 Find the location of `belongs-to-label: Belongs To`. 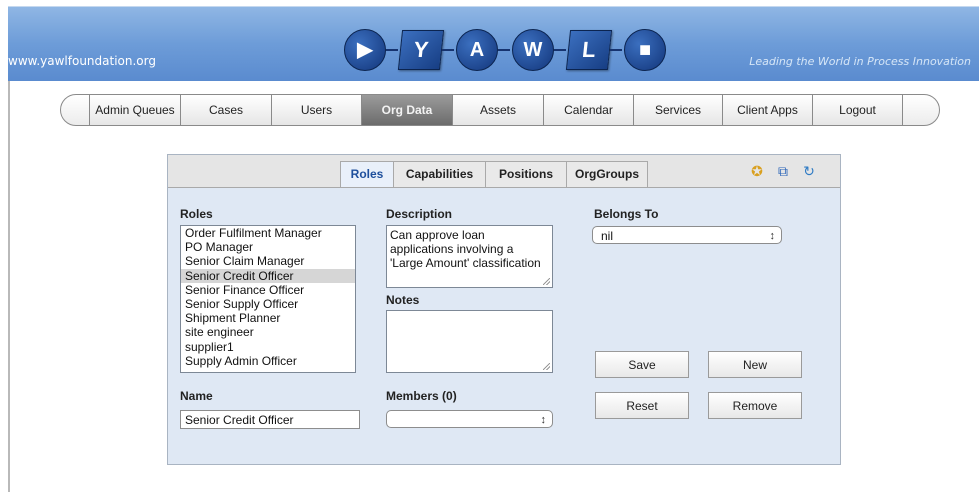

belongs-to-label: Belongs To is located at coordinates (626, 214).